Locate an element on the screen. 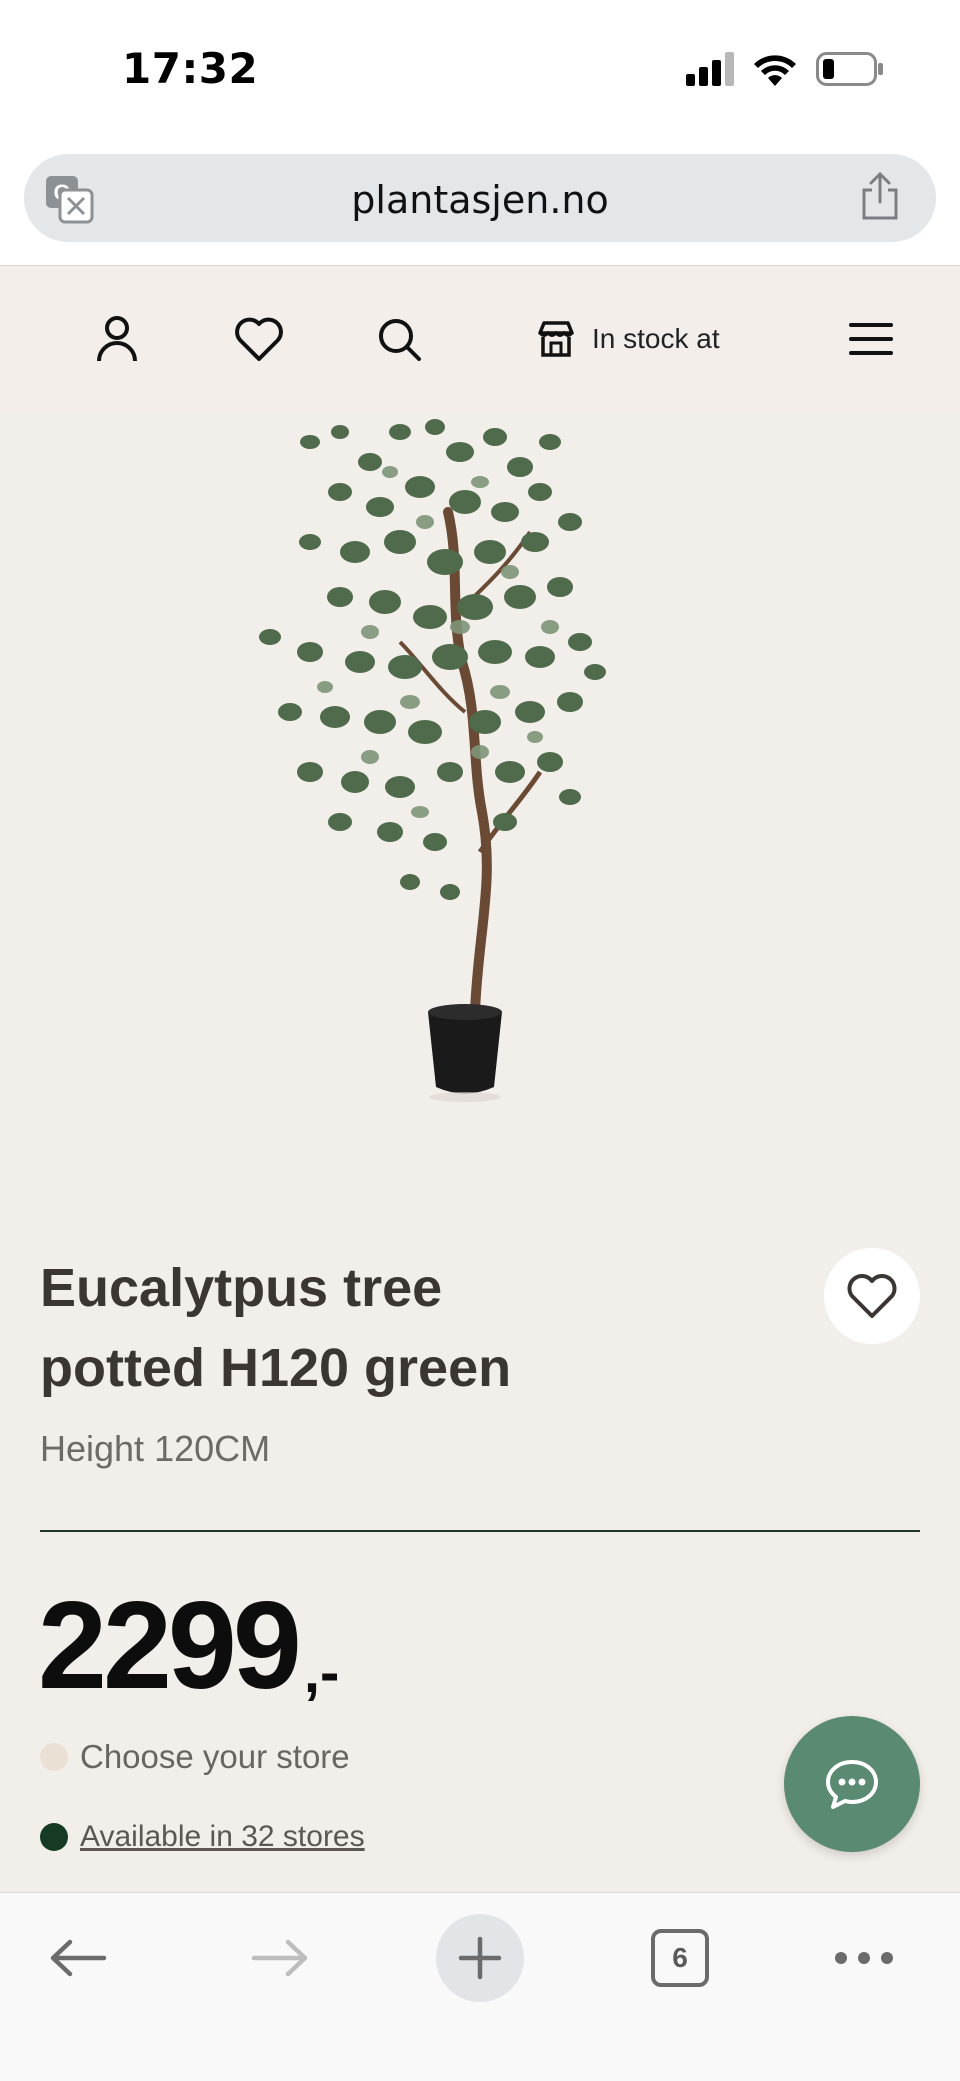  back-button is located at coordinates (78, 1958).